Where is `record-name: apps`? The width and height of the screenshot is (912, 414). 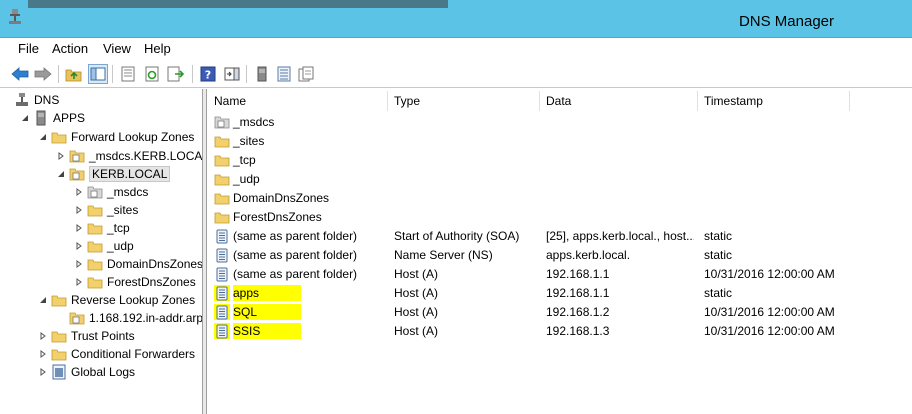 record-name: apps is located at coordinates (267, 293).